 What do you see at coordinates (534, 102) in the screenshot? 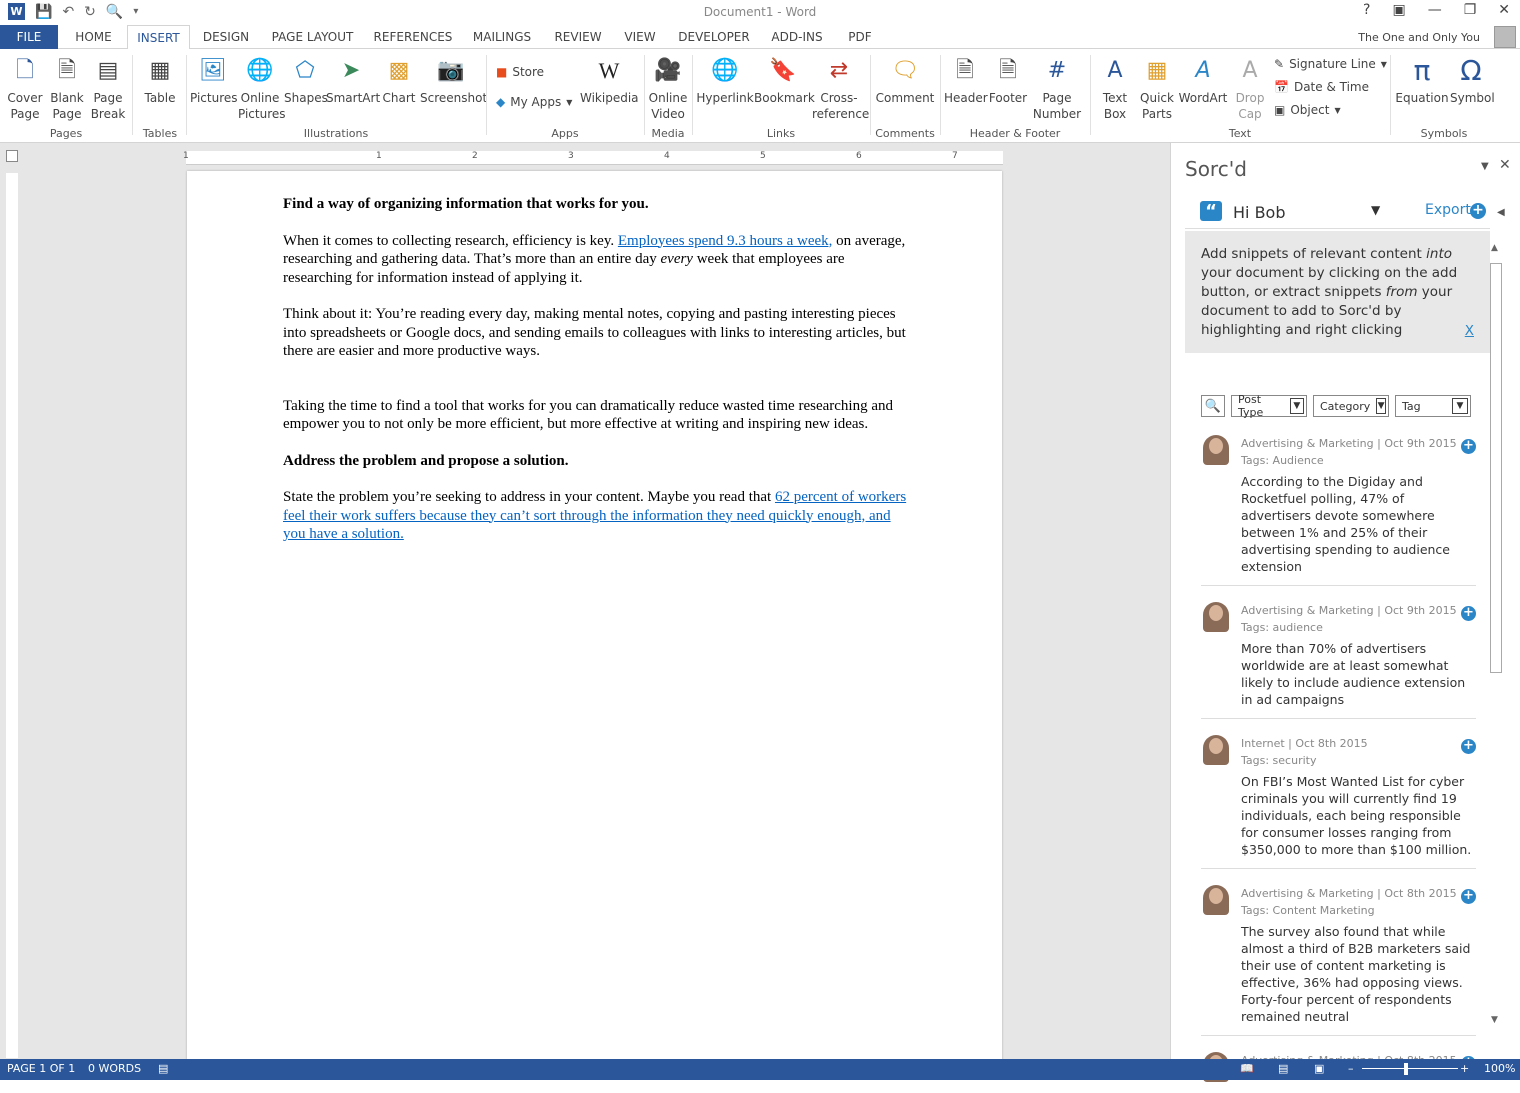
I see `my-apps-button: ◆ My Apps ▼` at bounding box center [534, 102].